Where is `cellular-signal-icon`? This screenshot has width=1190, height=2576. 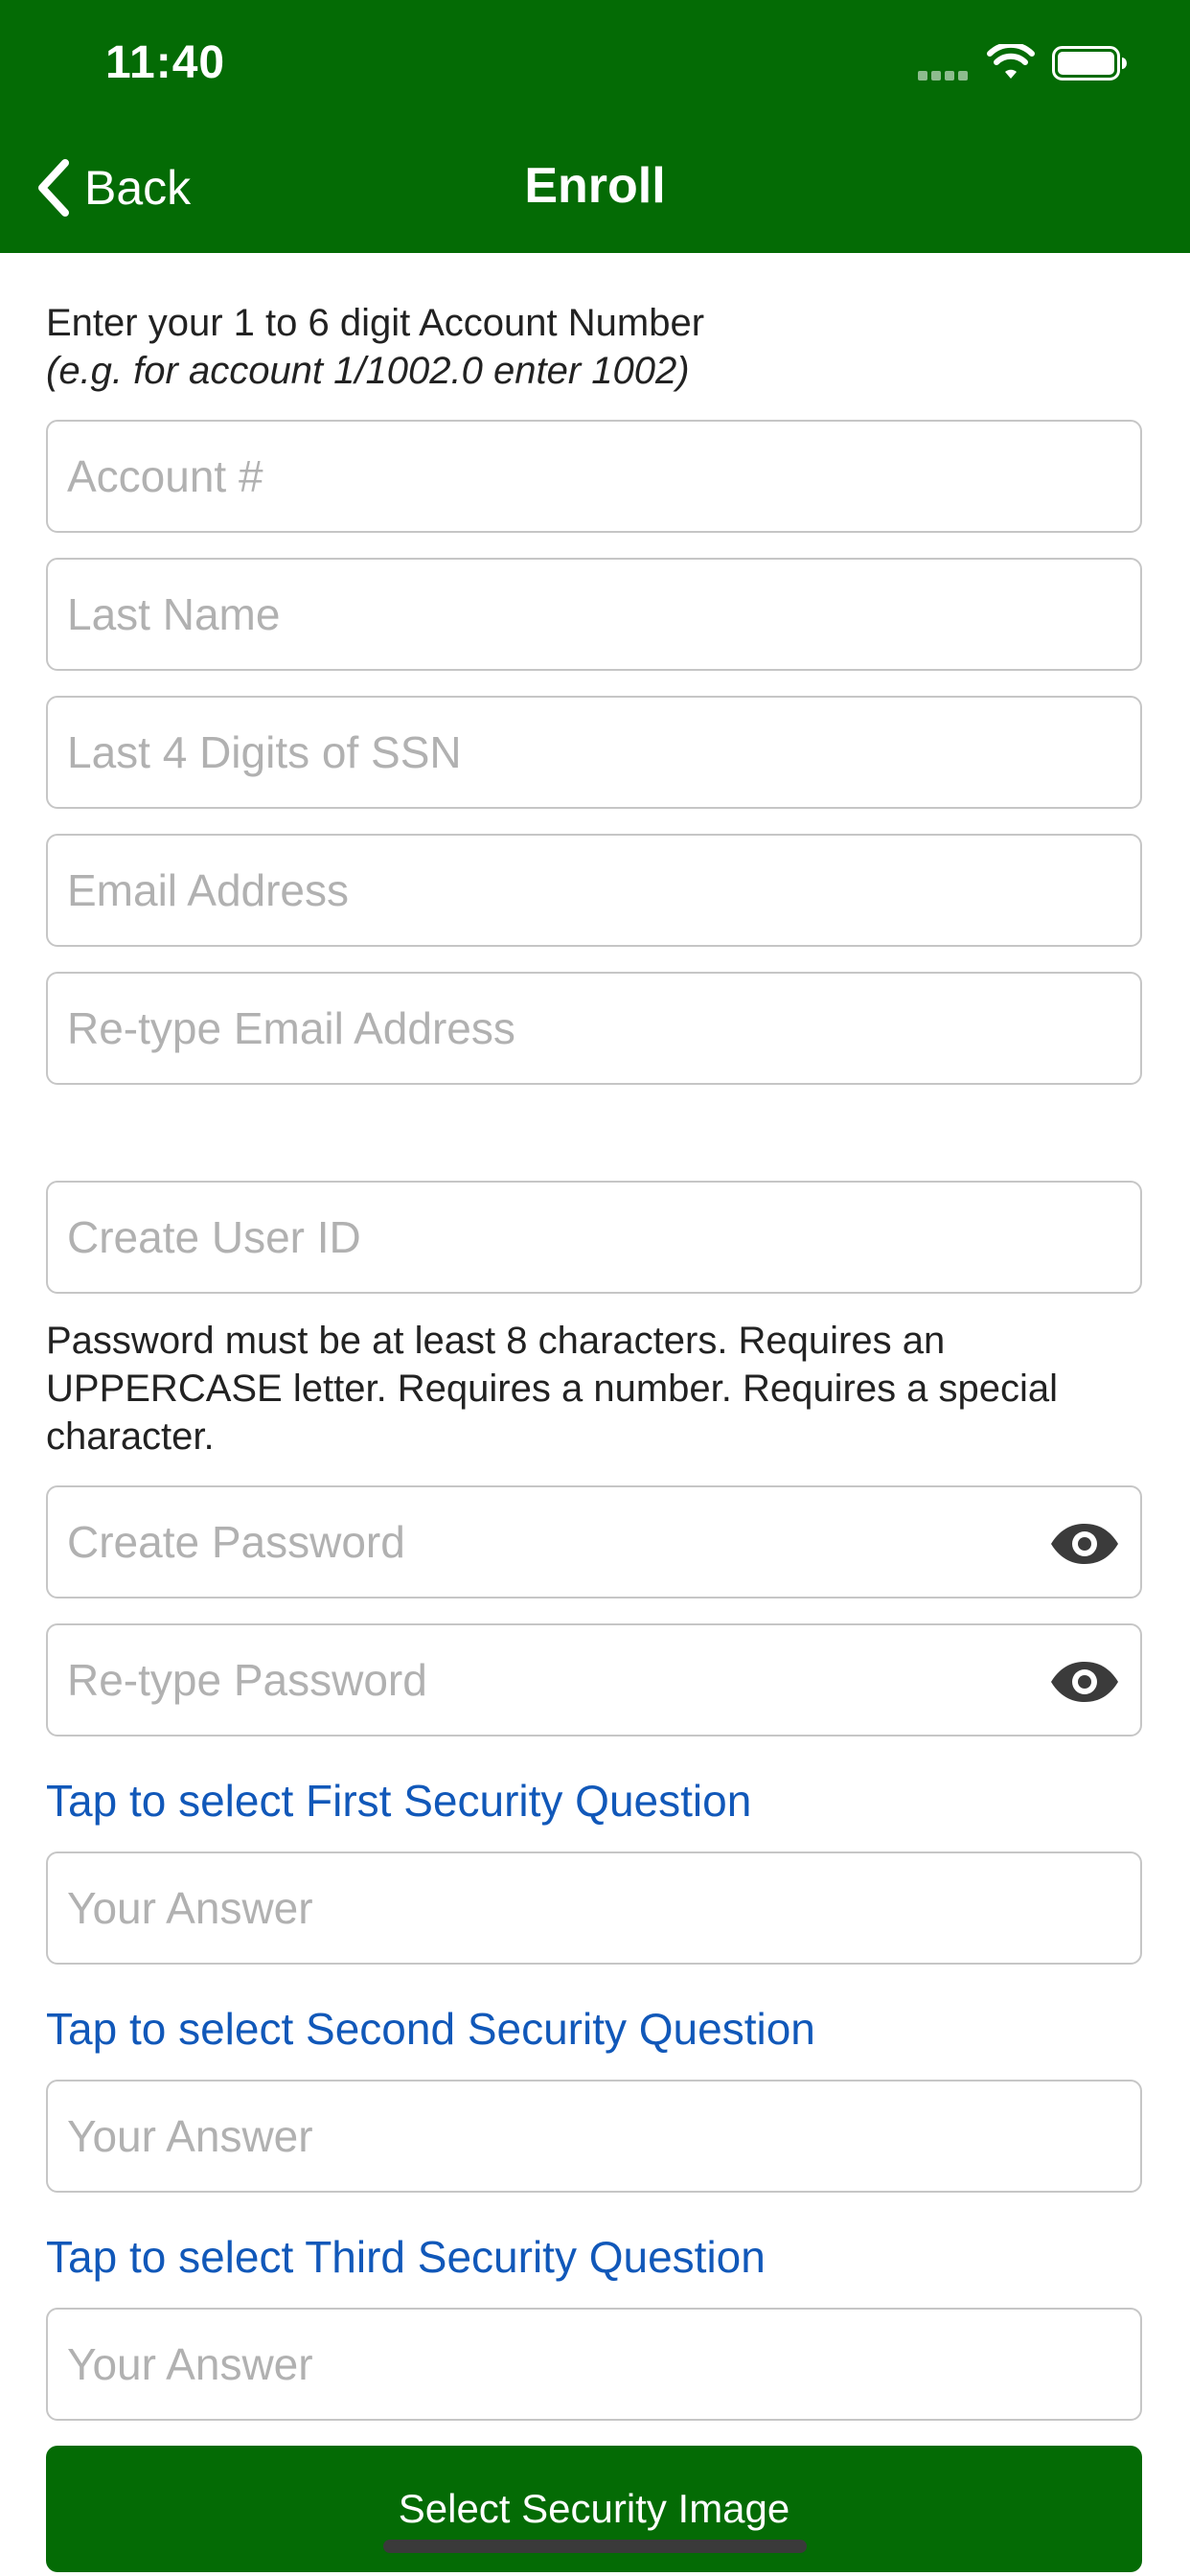 cellular-signal-icon is located at coordinates (944, 75).